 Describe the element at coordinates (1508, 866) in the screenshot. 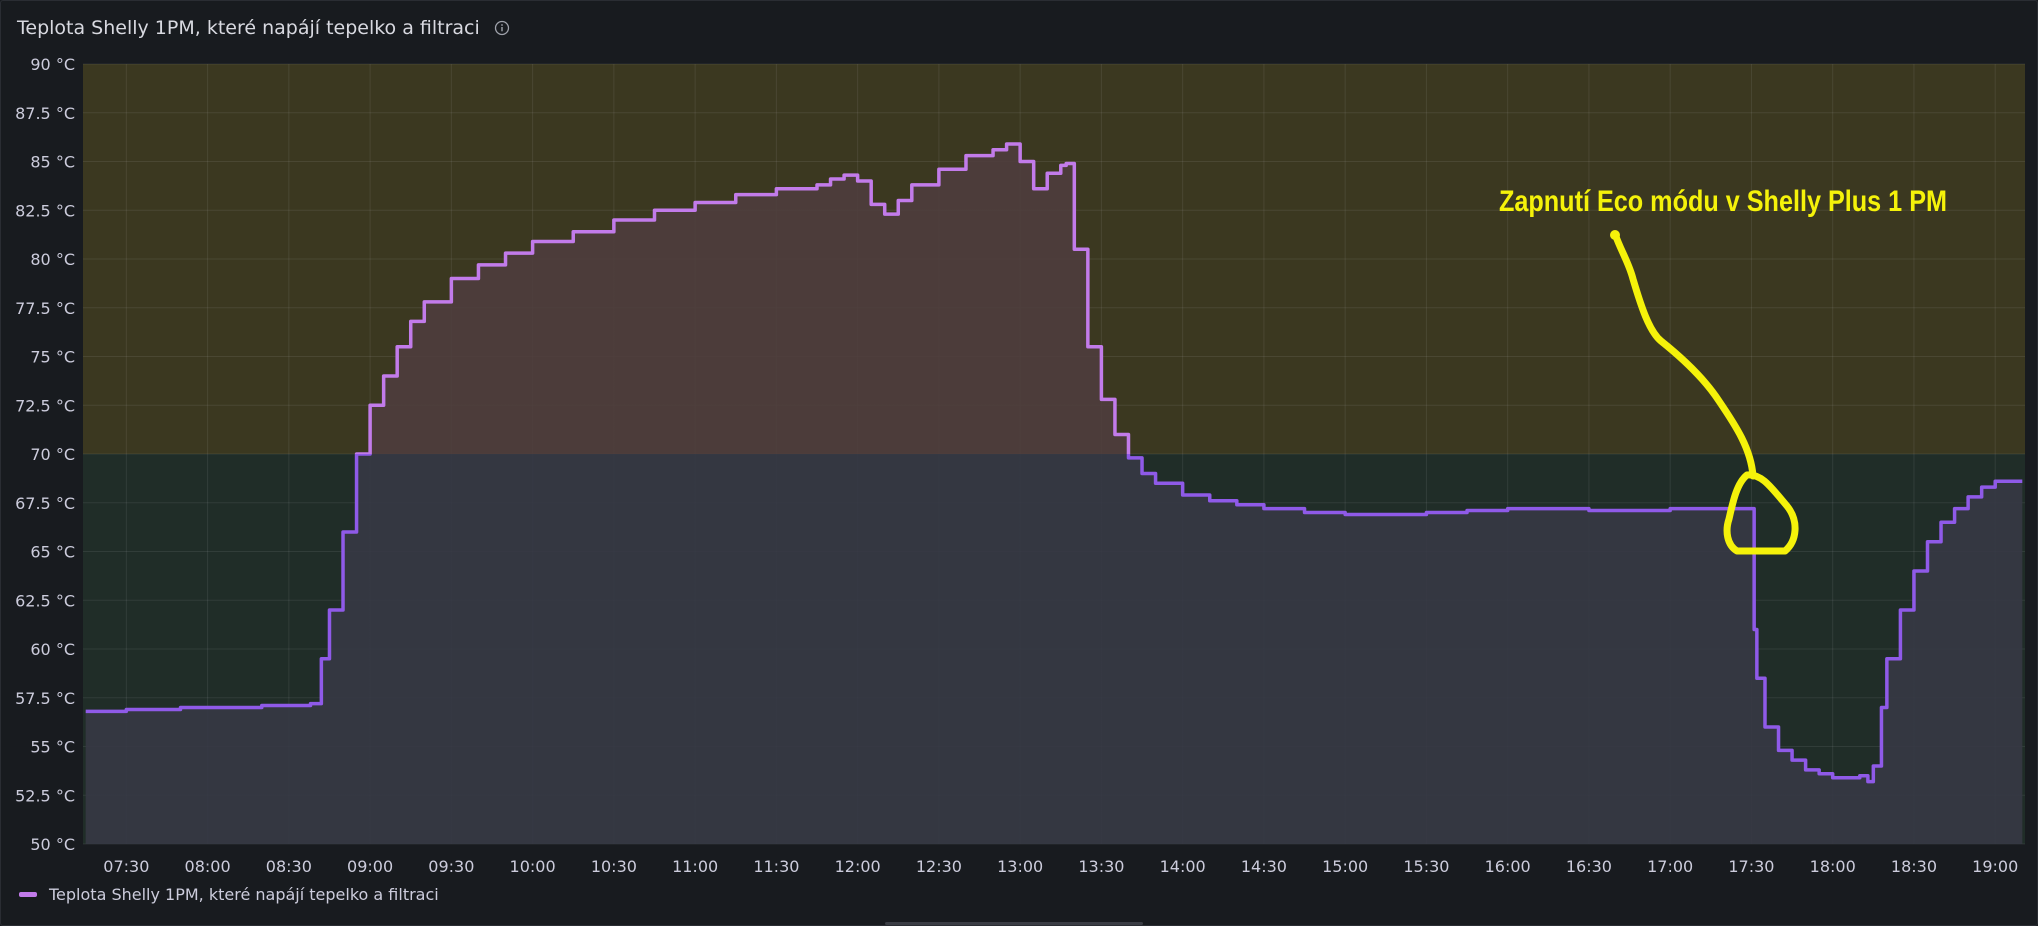

I see `x-tick-label: 16:00` at that location.